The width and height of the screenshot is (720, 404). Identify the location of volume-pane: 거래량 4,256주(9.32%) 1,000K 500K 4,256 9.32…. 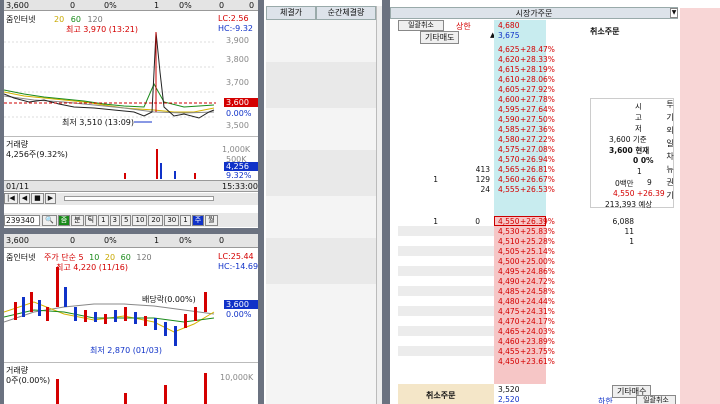
(131, 158).